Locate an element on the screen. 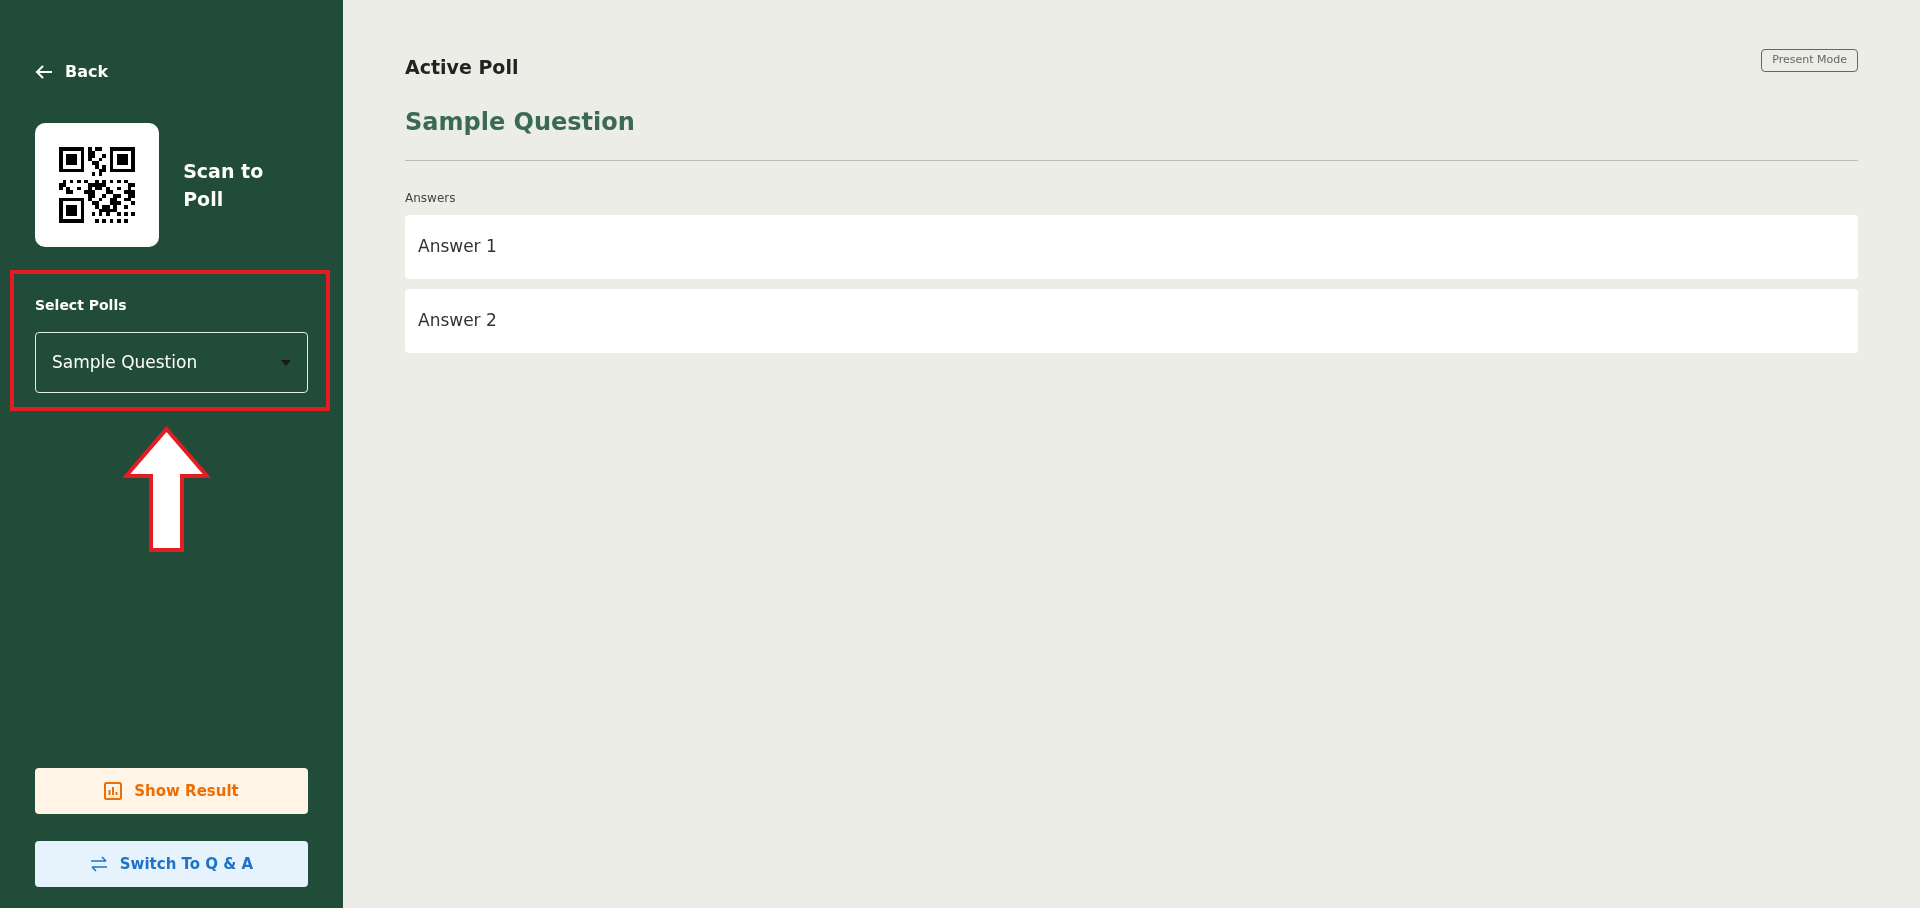 This screenshot has height=908, width=1920. switch-button: Switch To Q & A is located at coordinates (171, 864).